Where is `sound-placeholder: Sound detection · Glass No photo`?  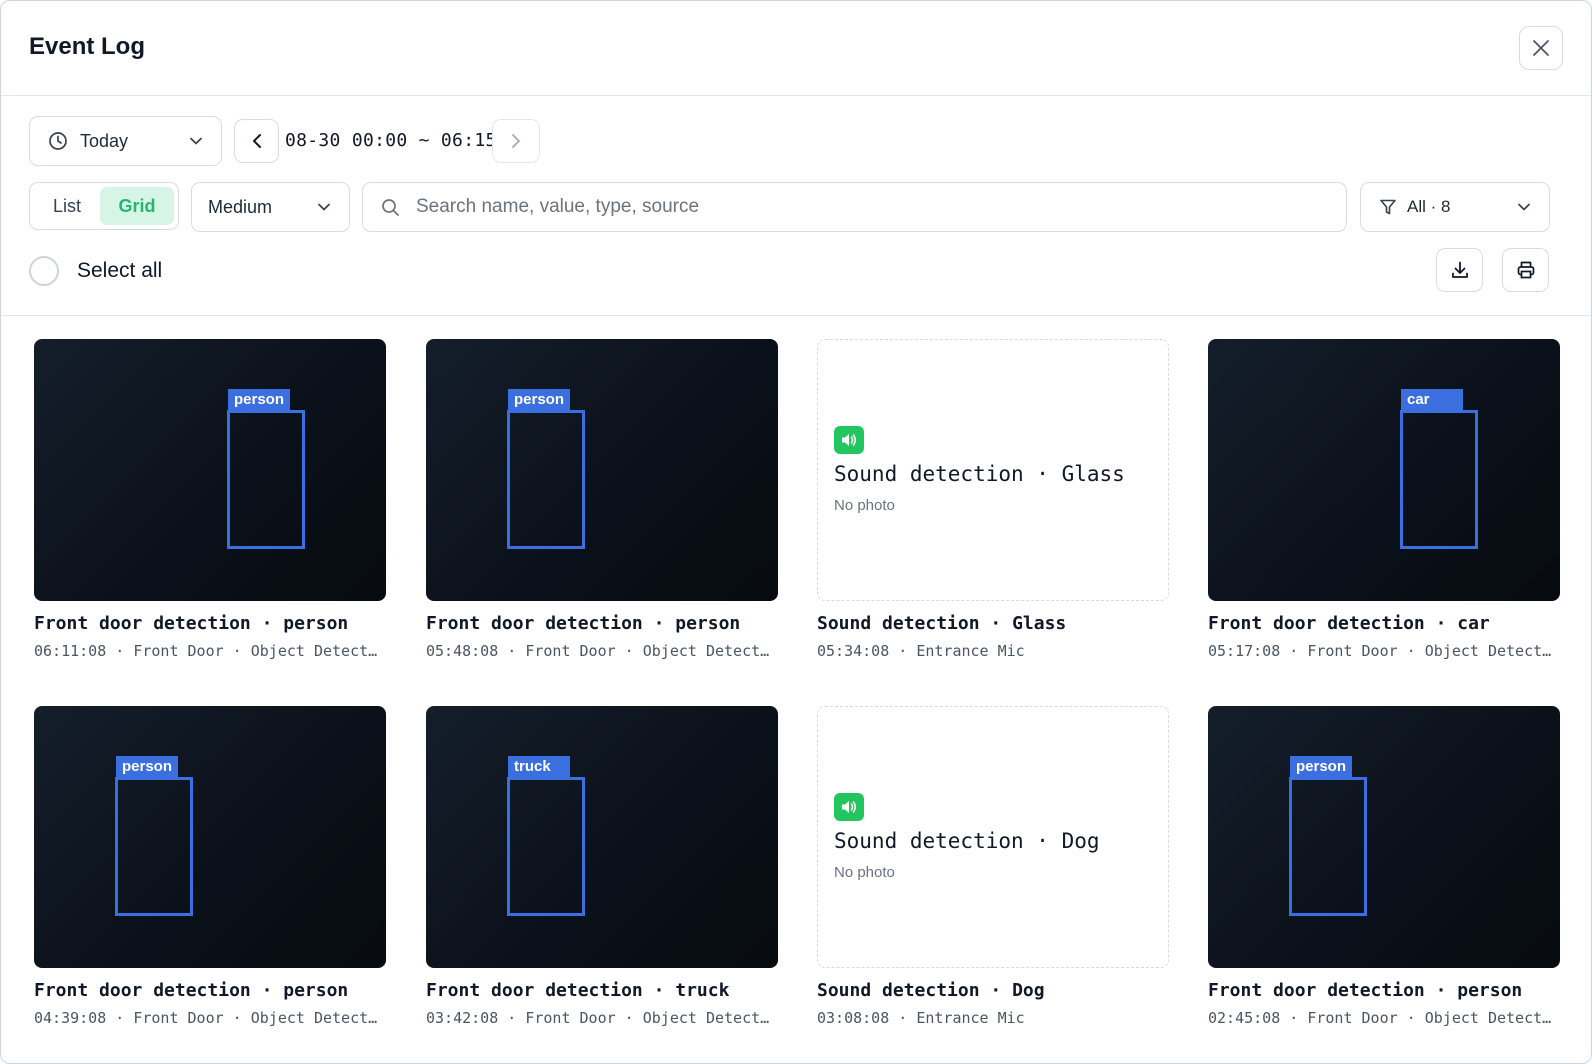 sound-placeholder: Sound detection · Glass No photo is located at coordinates (993, 470).